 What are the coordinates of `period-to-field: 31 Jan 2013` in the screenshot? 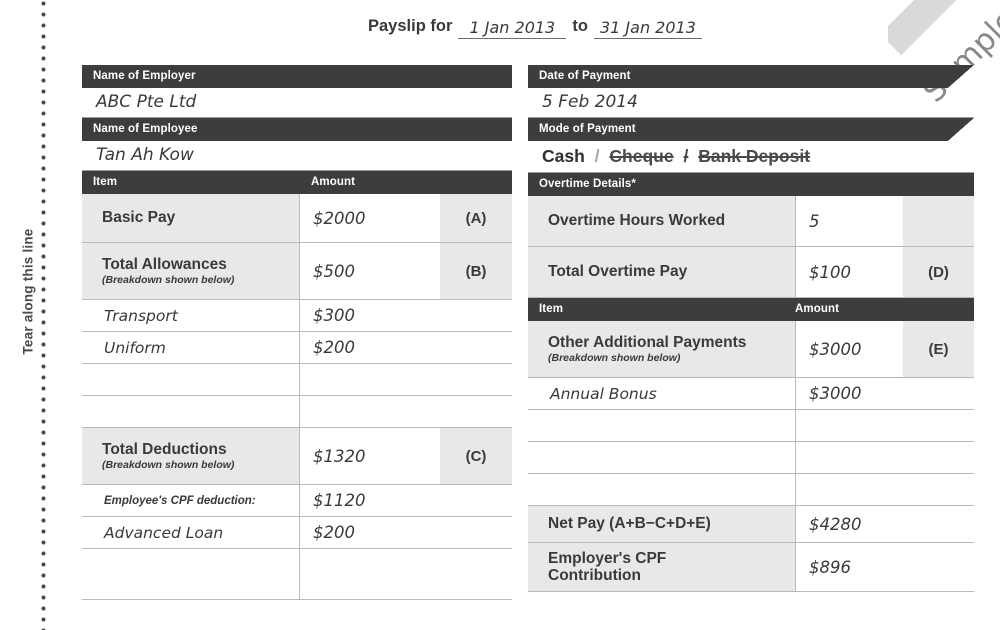 It's located at (647, 28).